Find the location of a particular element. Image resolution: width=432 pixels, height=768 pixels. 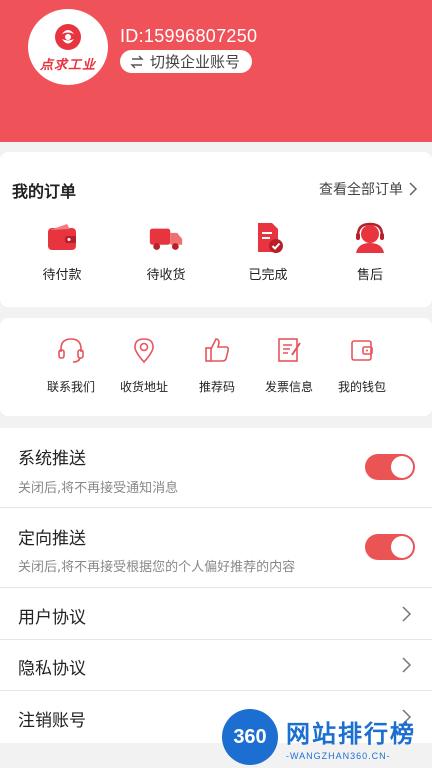

site-watermark: 360 网站排行榜 -WANGZHAN360.CN- is located at coordinates (327, 737).